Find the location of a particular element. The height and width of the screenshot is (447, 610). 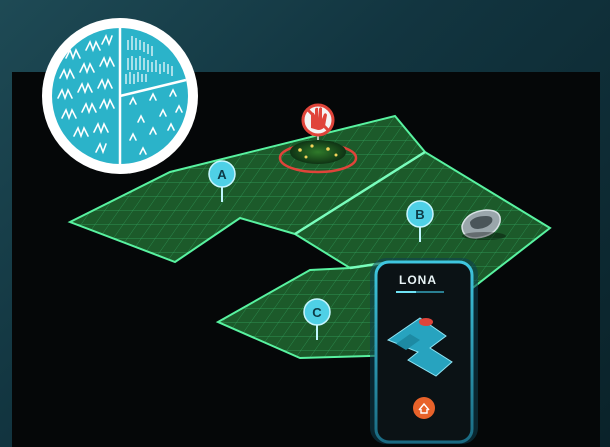

app-brand-logo: LONA is located at coordinates (418, 280).